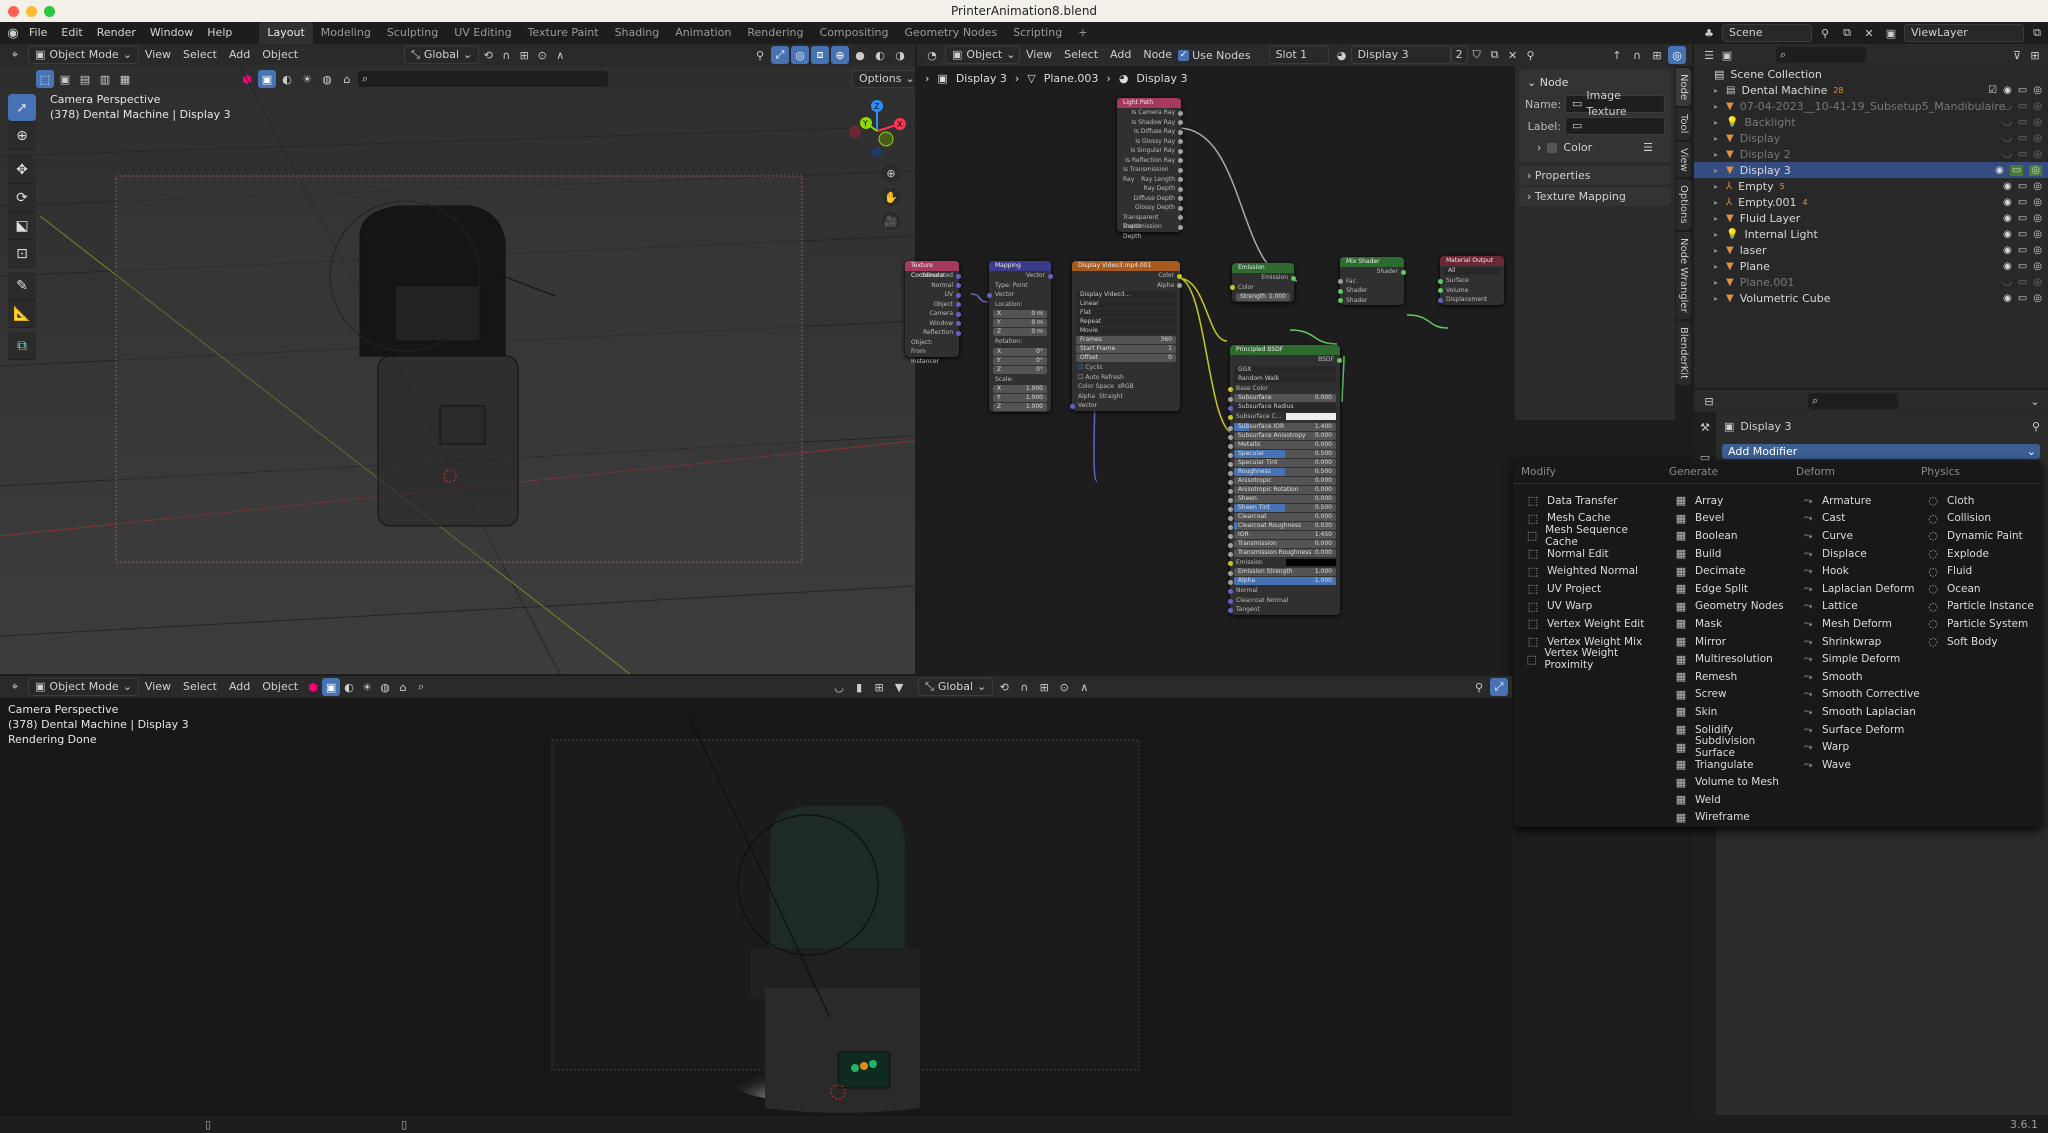  Describe the element at coordinates (200, 687) in the screenshot. I see `menu-select: Select` at that location.